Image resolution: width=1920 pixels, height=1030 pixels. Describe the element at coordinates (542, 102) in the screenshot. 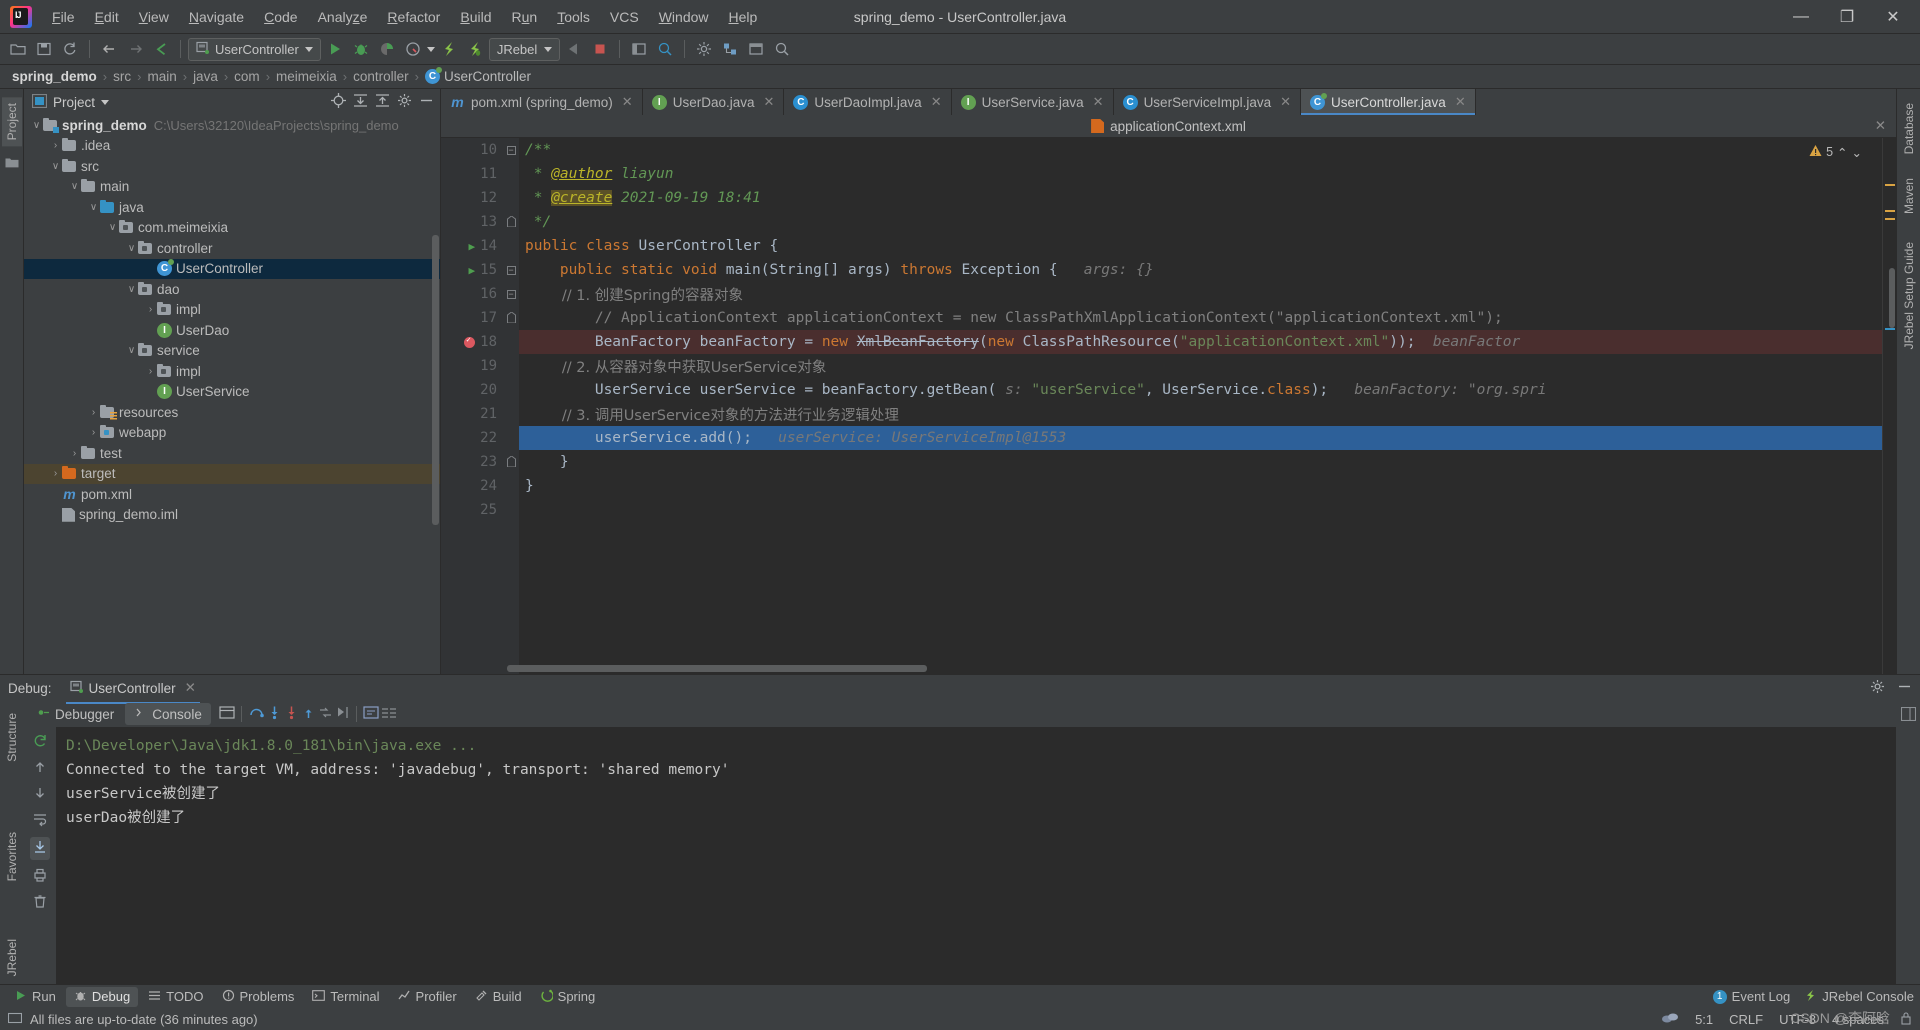

I see `editor-tab-pom-xml--spring-demo-: m pom.xml (spring_demo) ✕` at that location.